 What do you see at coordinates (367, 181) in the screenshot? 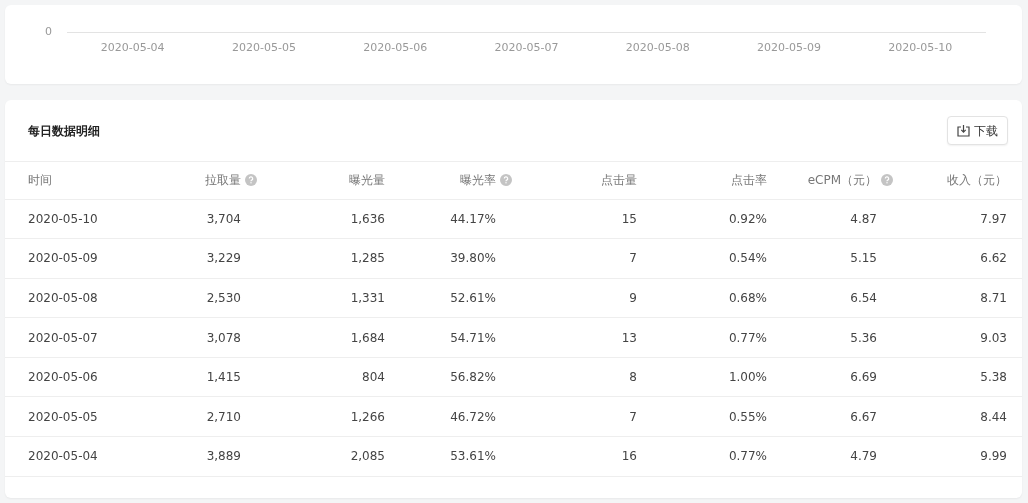
I see `column-header: 曝光量` at bounding box center [367, 181].